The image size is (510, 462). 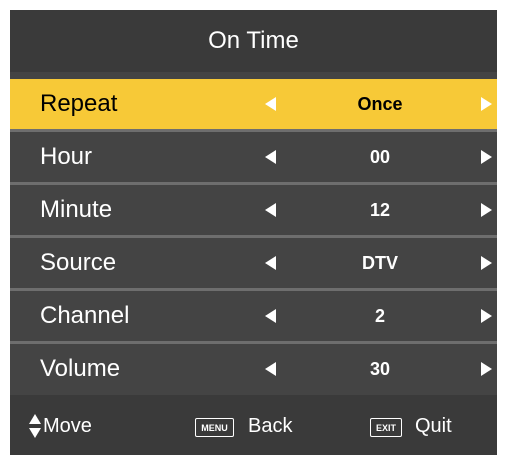 I want to click on quit-hint: Quit, so click(x=433, y=426).